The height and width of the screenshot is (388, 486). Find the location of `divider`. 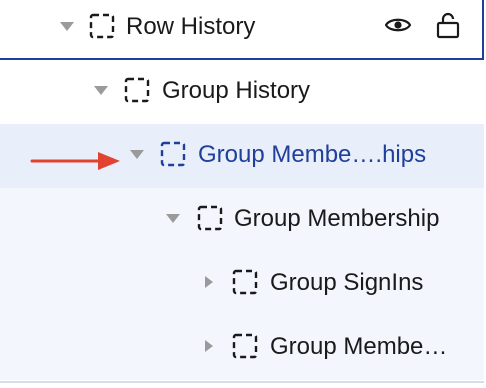

divider is located at coordinates (242, 382).